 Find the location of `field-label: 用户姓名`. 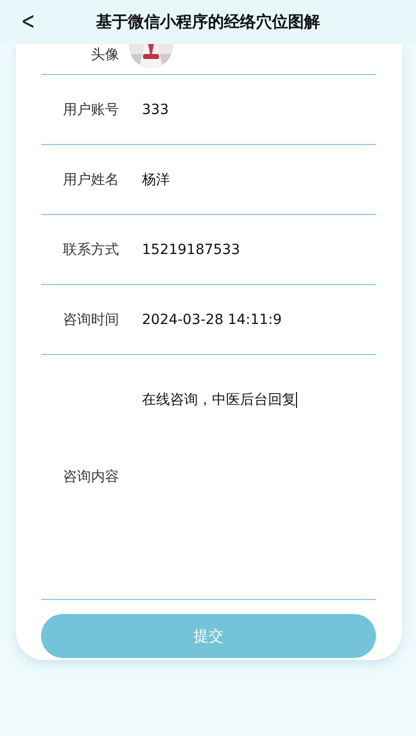

field-label: 用户姓名 is located at coordinates (90, 179).